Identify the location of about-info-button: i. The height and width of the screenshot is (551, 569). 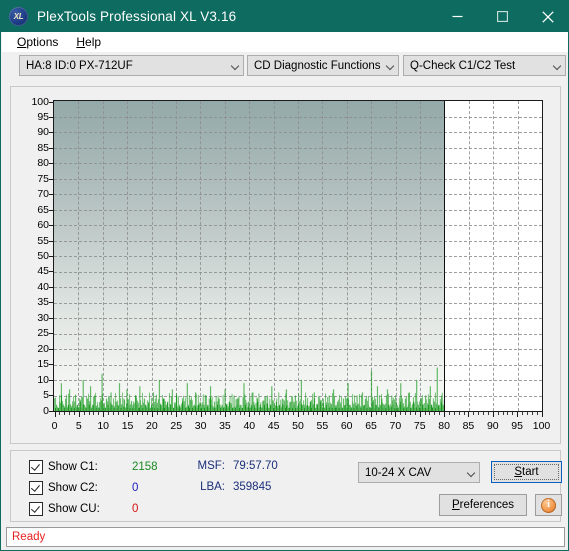
(548, 505).